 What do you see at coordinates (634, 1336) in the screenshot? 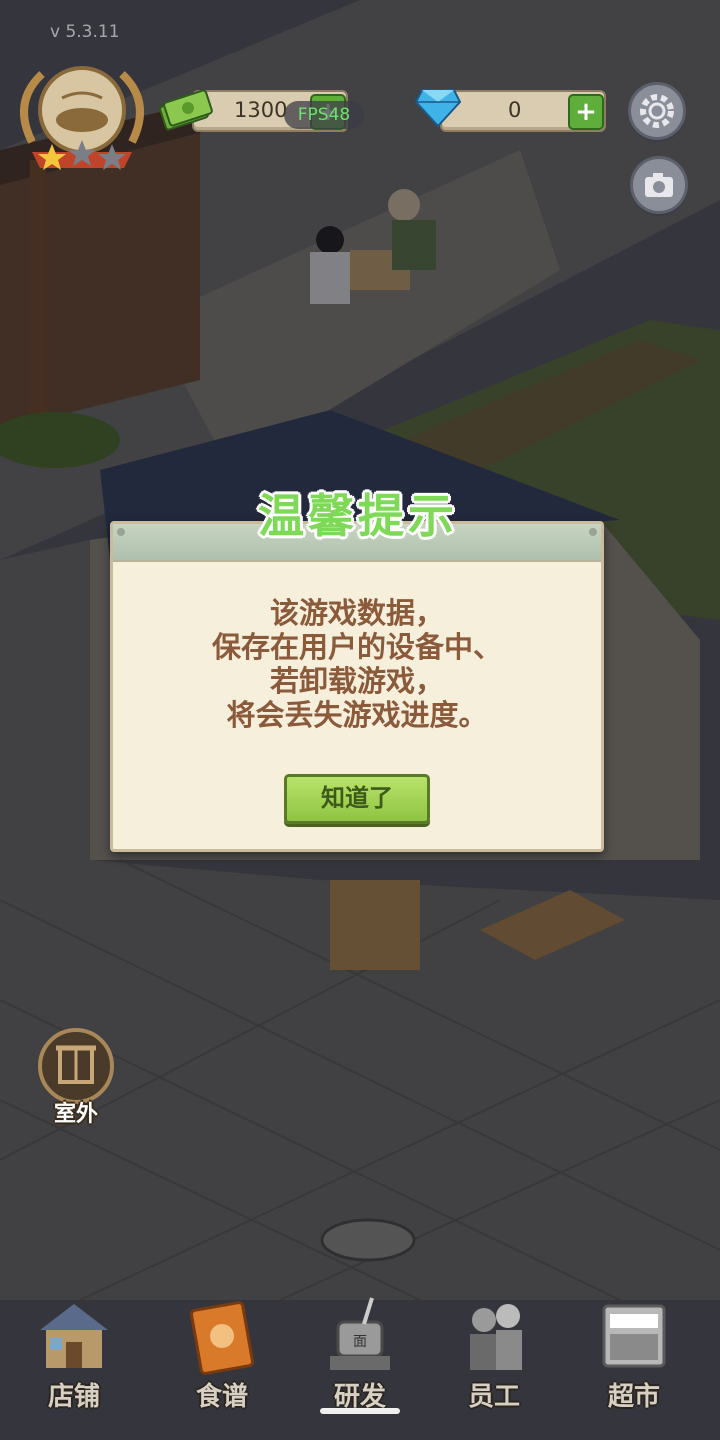
I see `supermarket-icon` at bounding box center [634, 1336].